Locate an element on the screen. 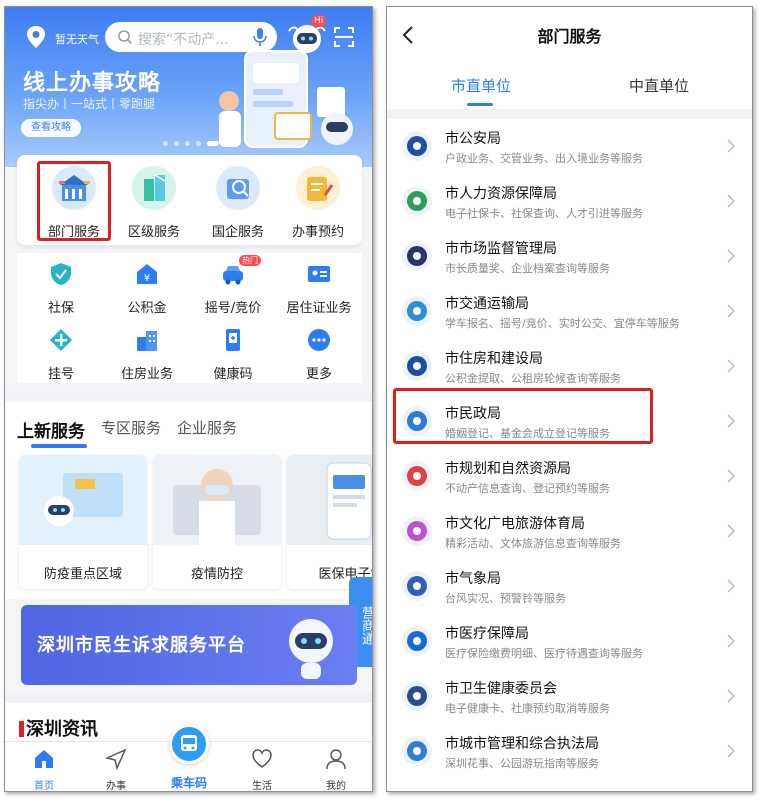 The height and width of the screenshot is (800, 761). tile-image is located at coordinates (329, 500).